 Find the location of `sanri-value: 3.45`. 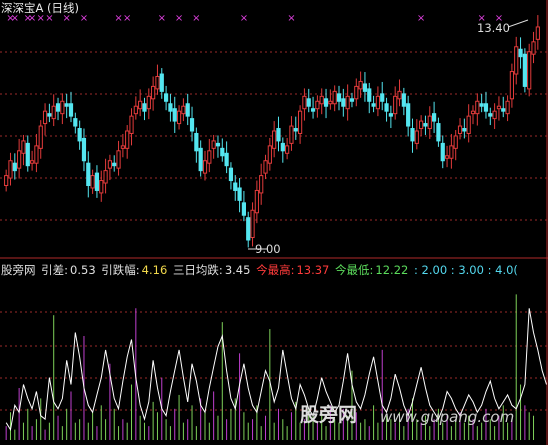

sanri-value: 3.45 is located at coordinates (237, 270).